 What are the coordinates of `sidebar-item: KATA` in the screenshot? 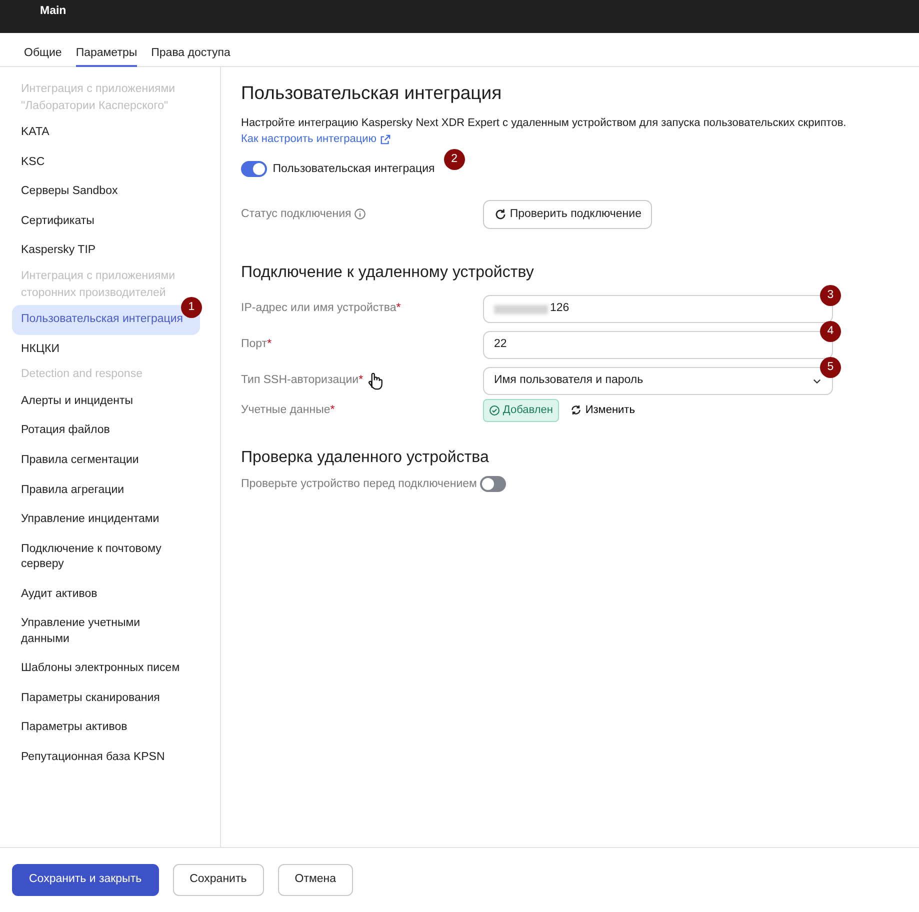 It's located at (106, 133).